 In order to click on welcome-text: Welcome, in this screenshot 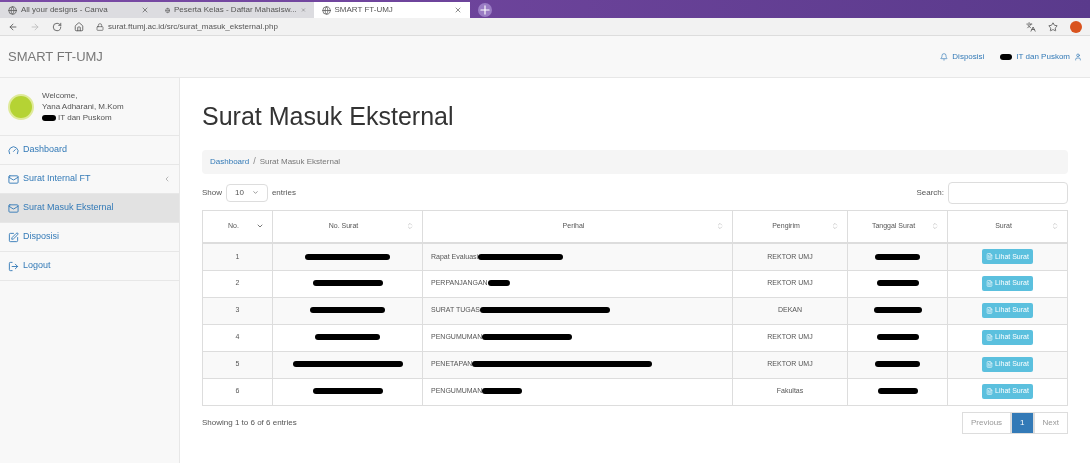, I will do `click(60, 95)`.